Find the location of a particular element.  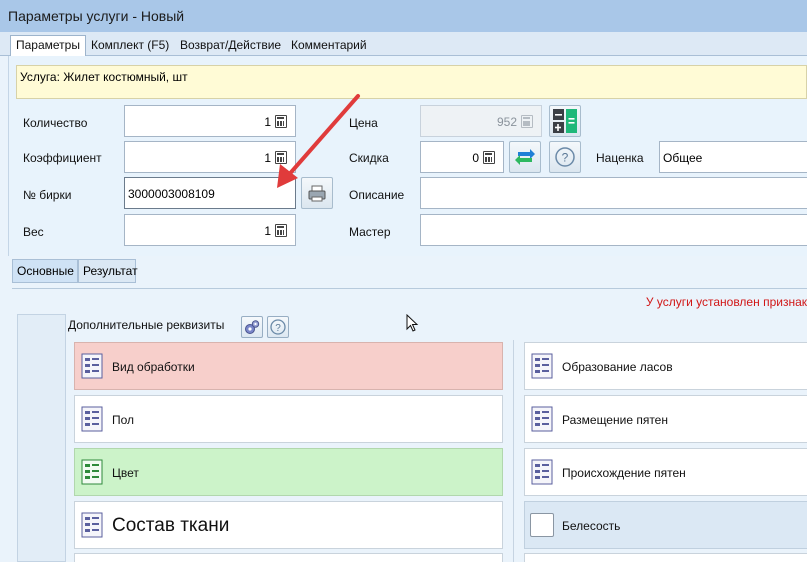

weight-value: 1 is located at coordinates (267, 231).